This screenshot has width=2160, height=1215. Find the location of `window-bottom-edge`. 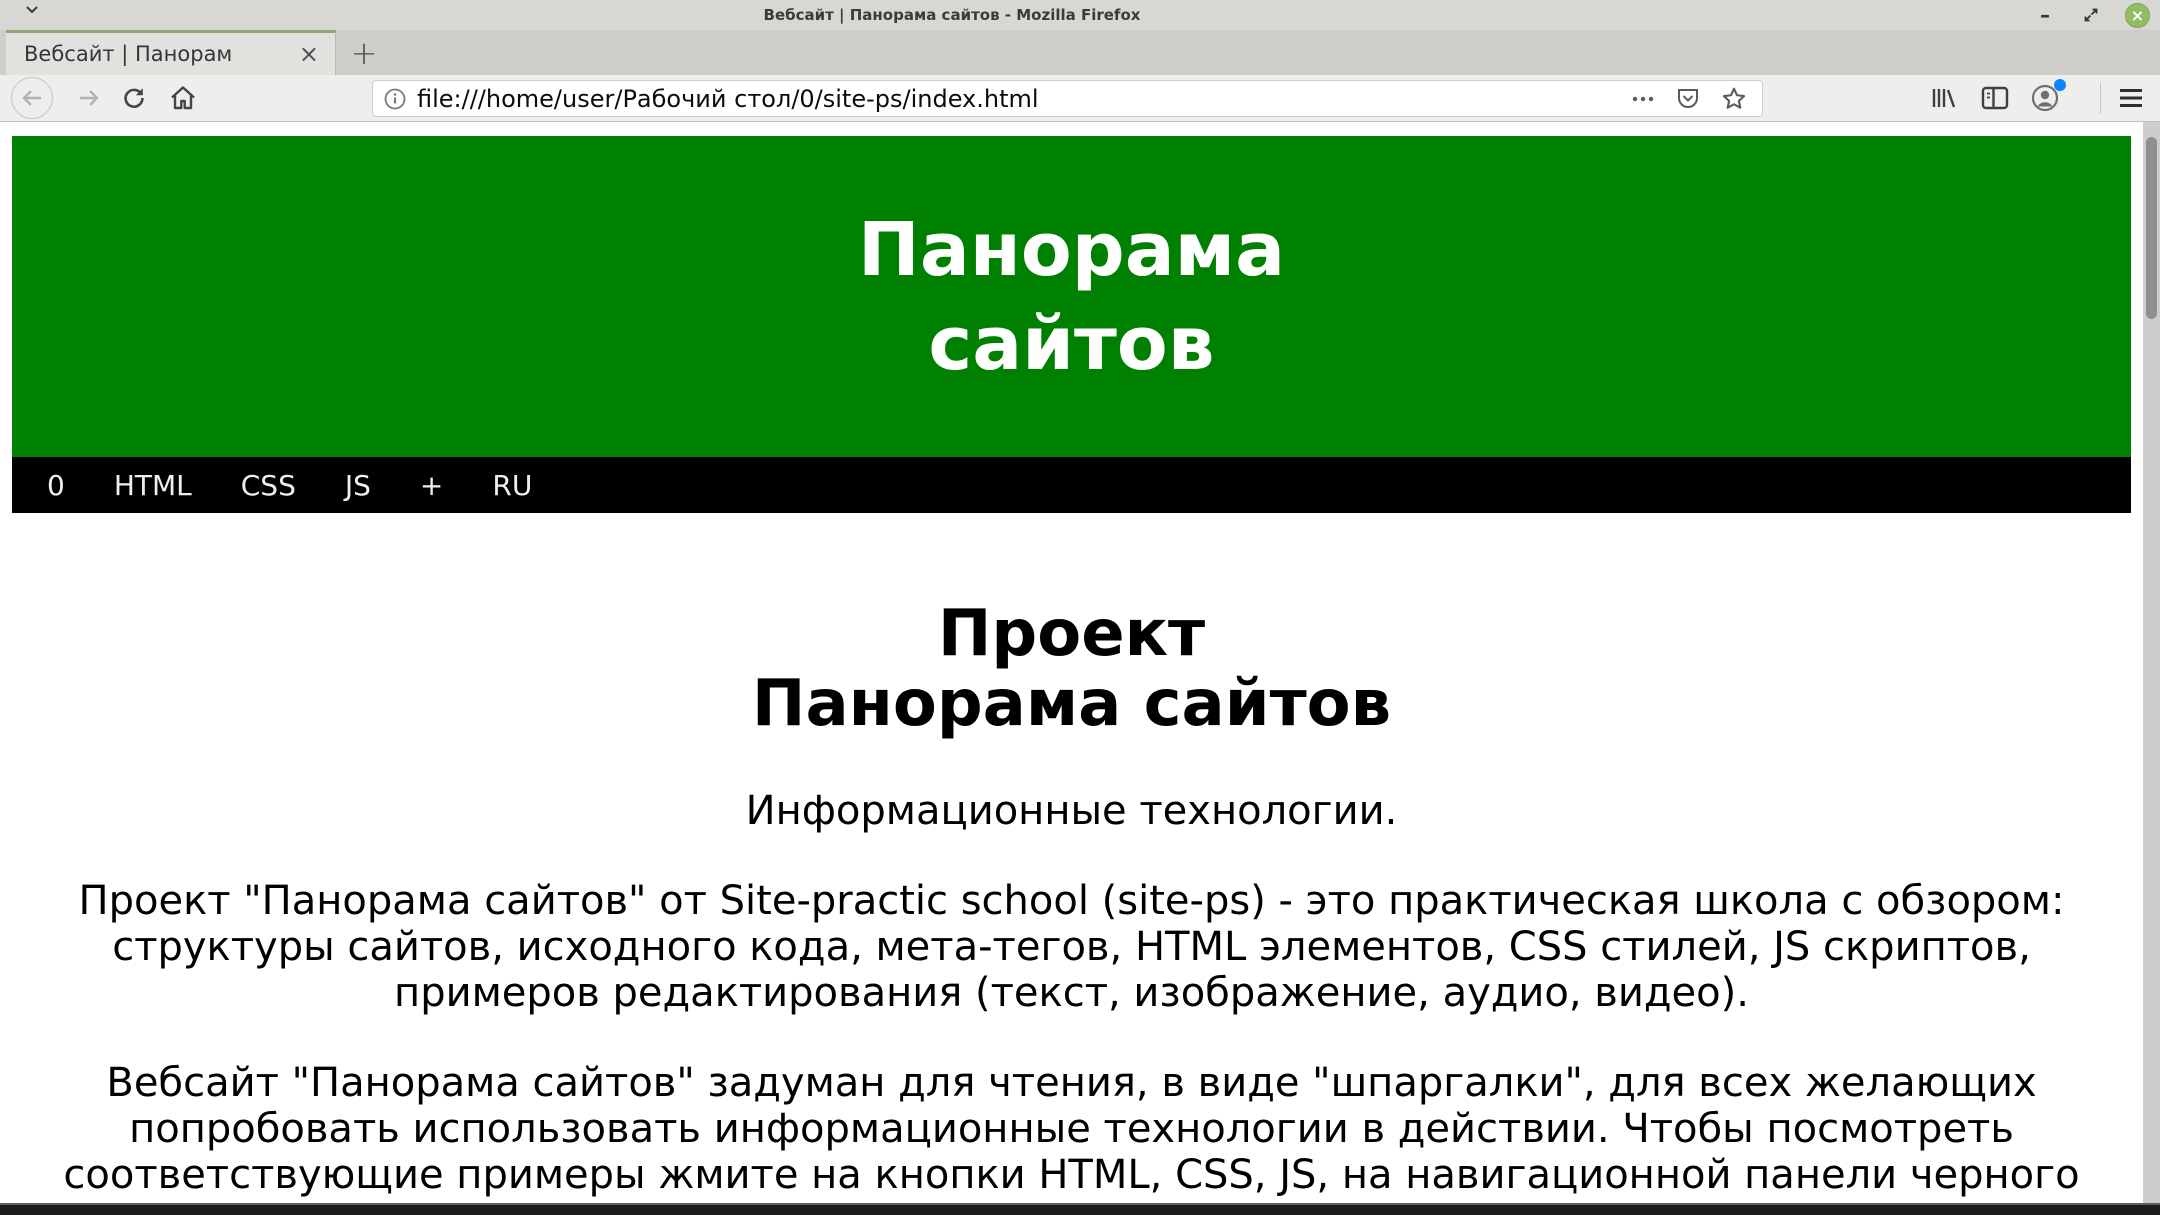

window-bottom-edge is located at coordinates (1080, 1209).